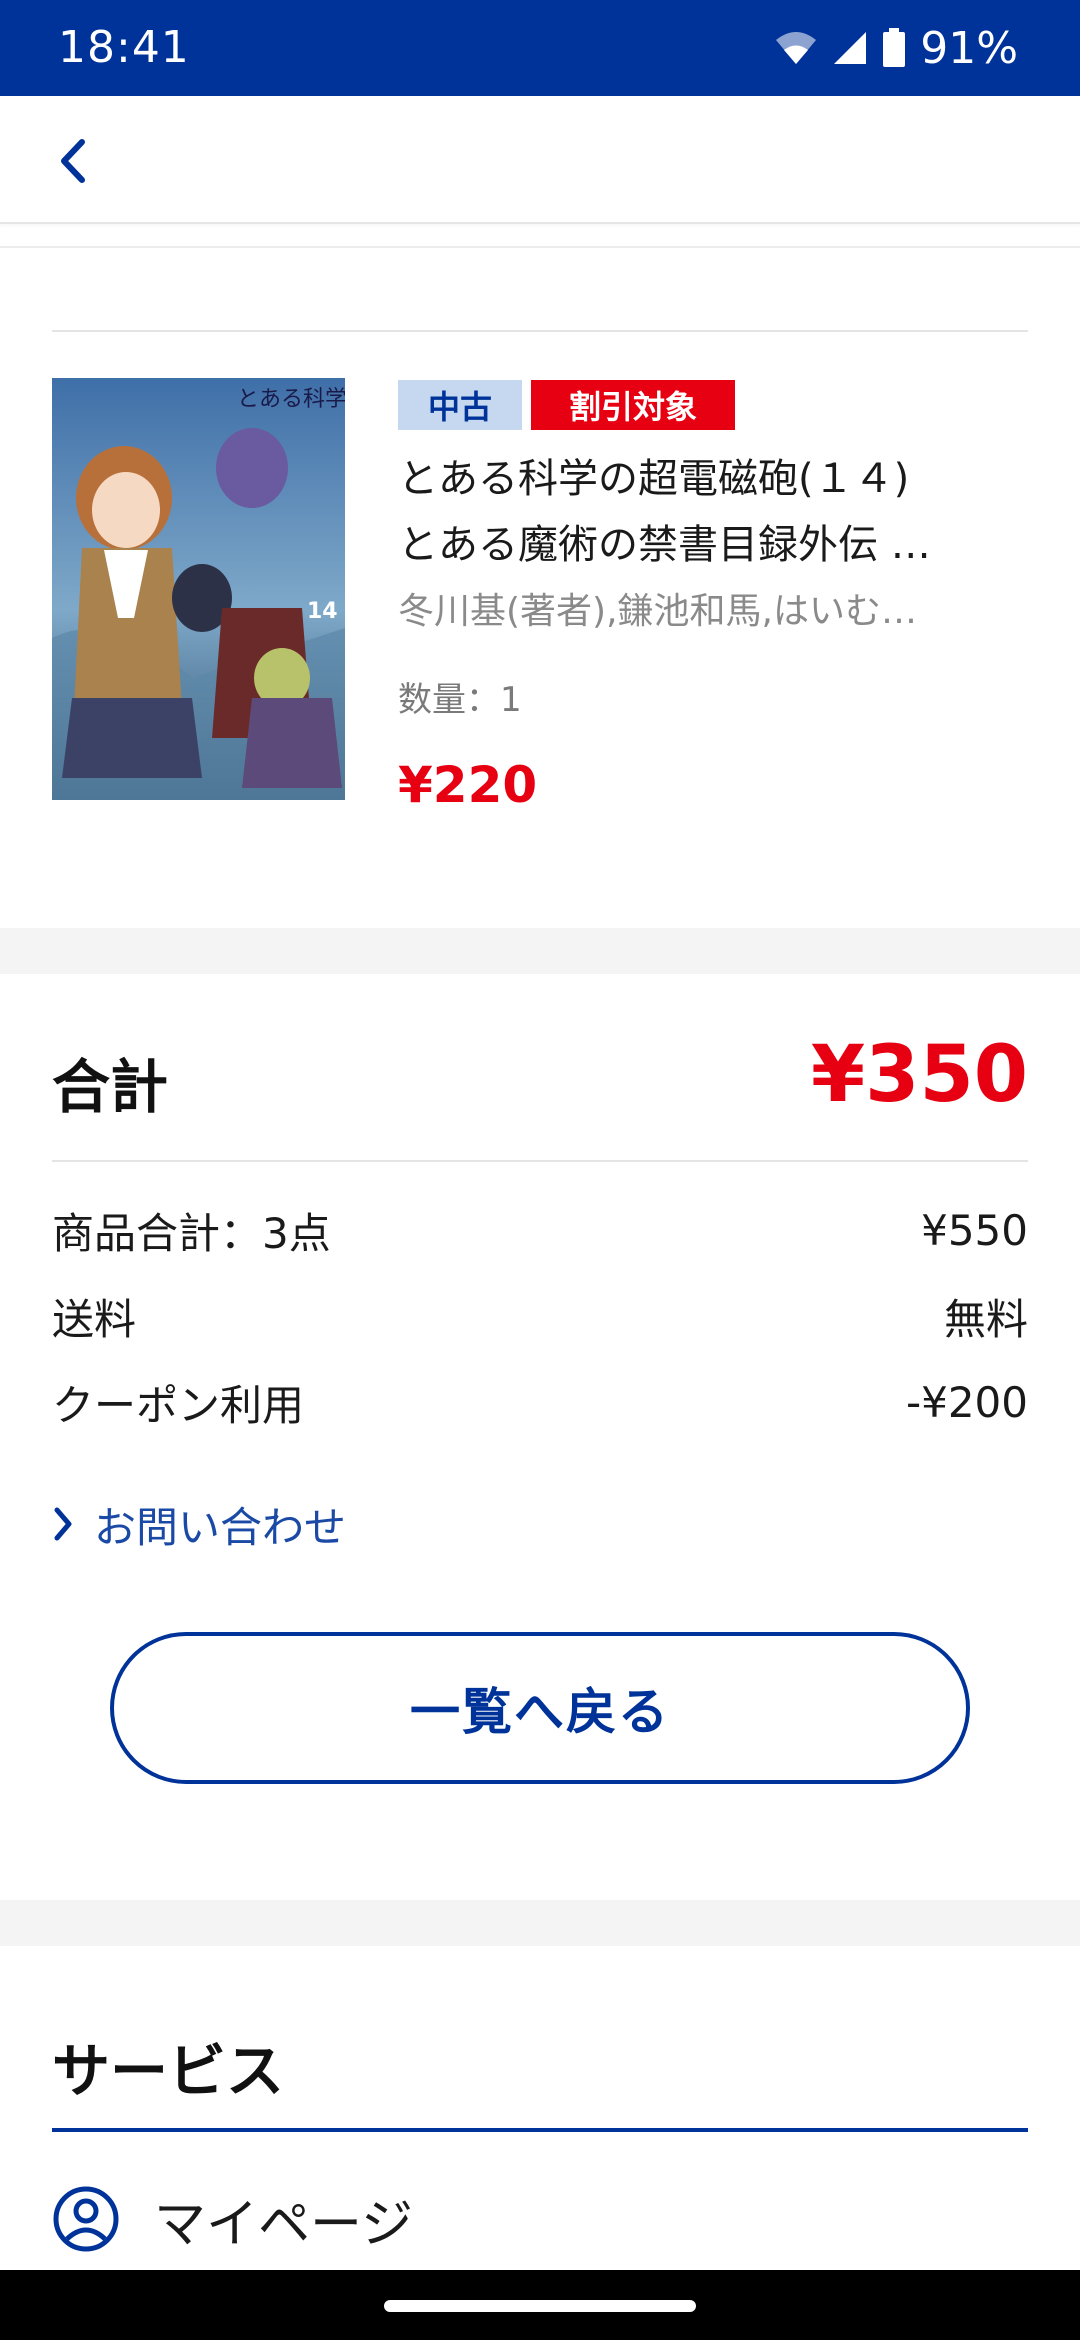 The image size is (1080, 2340). I want to click on user-circle-icon, so click(86, 2219).